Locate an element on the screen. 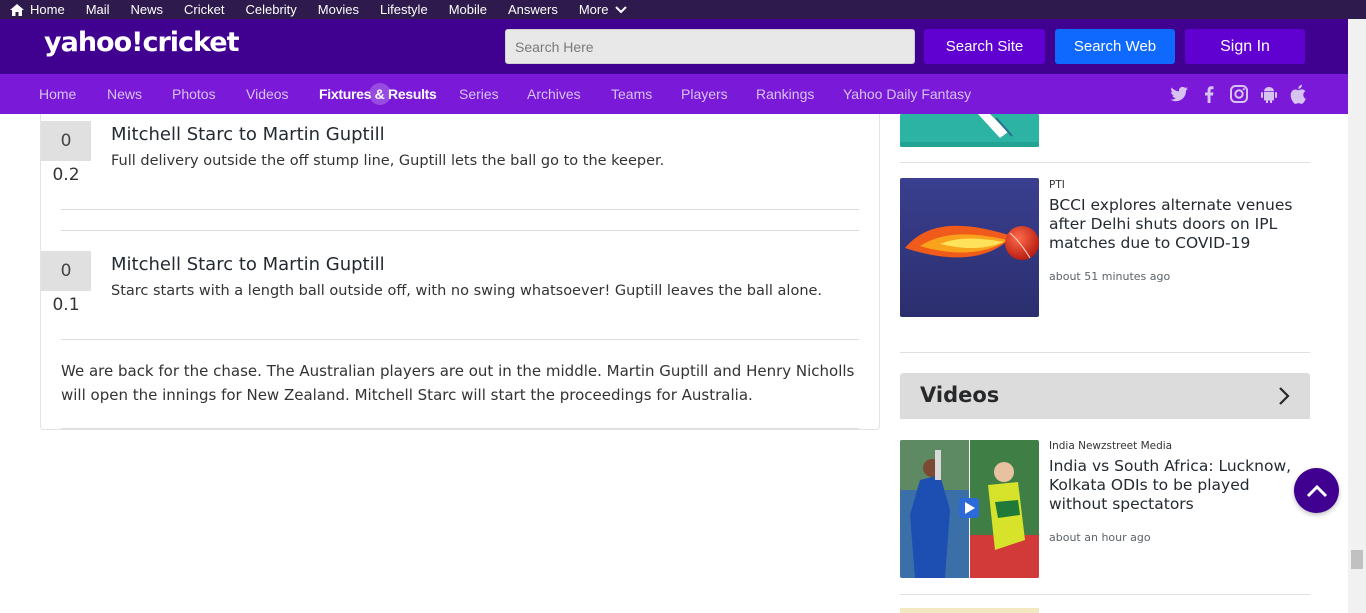  video-source: India Newzstreet Media is located at coordinates (1111, 446).